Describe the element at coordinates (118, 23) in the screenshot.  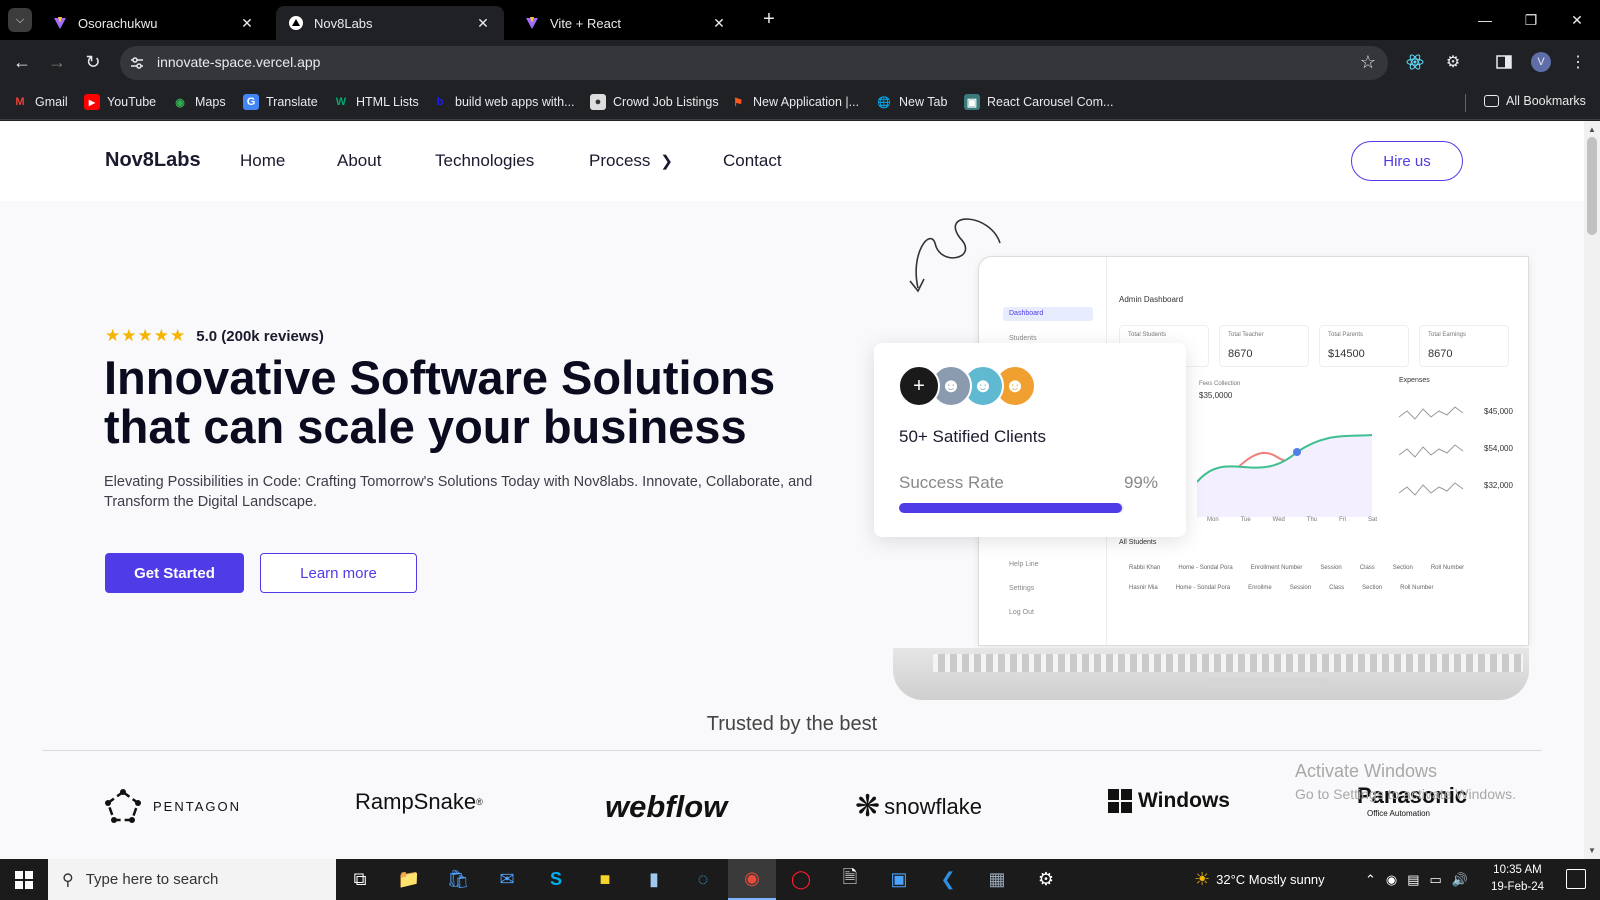
I see `tab-title: Osorachukwu` at that location.